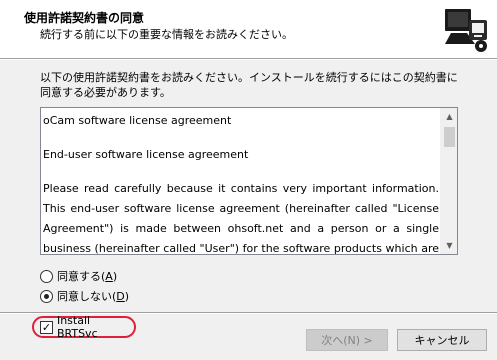  I want to click on agree-option: 同意する(A), so click(78, 276).